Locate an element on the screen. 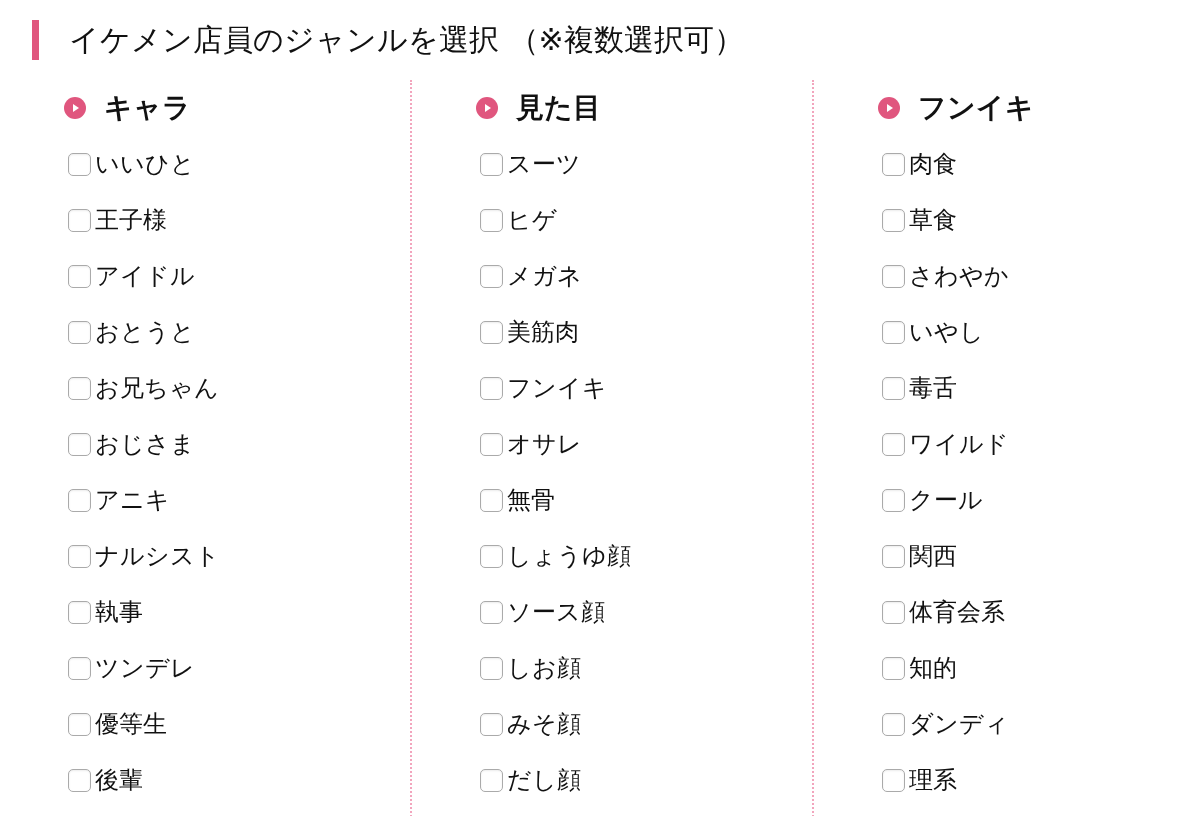  option-label: 毒舌 is located at coordinates (933, 388).